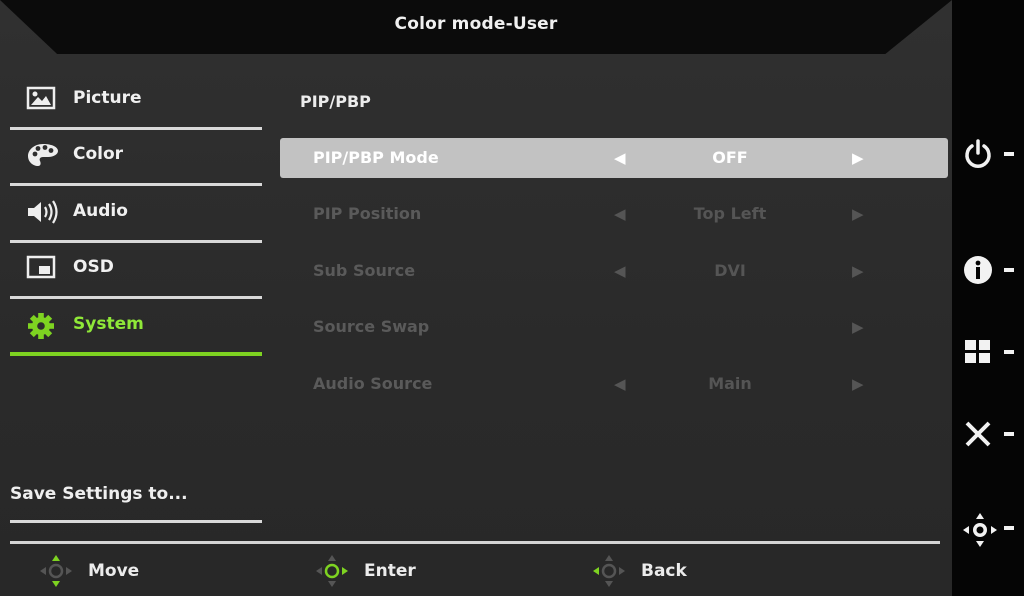  I want to click on setting-label: Audio Source, so click(373, 383).